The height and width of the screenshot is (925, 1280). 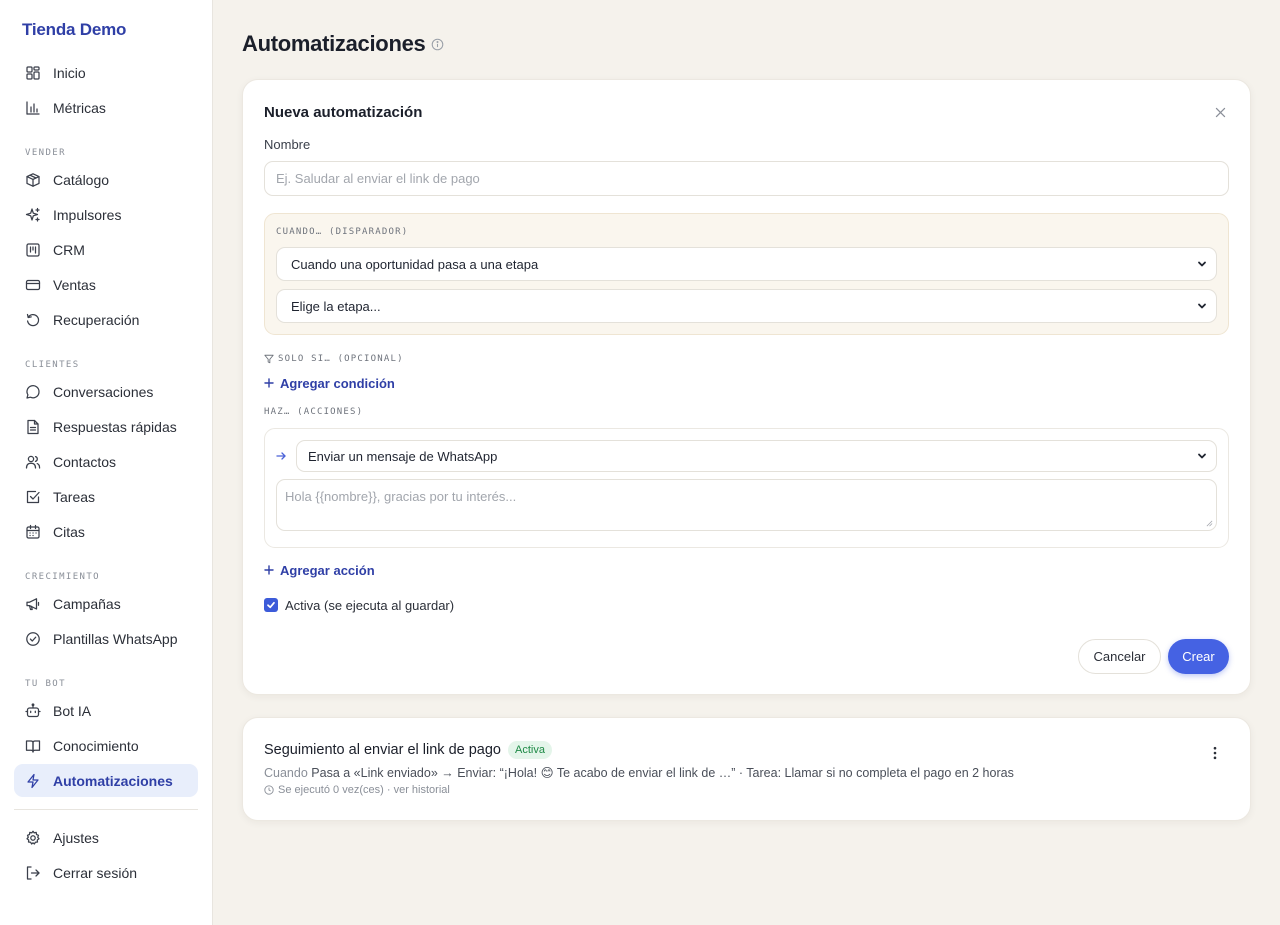 I want to click on sidebar-item-label: Inicio, so click(x=69, y=72).